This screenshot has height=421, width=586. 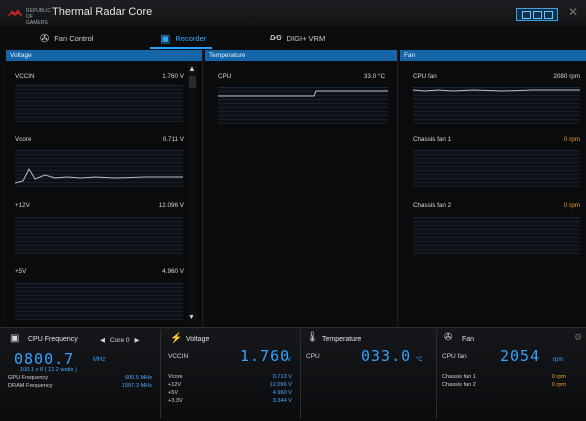 I want to click on voltage-label-12v: +12V, so click(x=22, y=205).